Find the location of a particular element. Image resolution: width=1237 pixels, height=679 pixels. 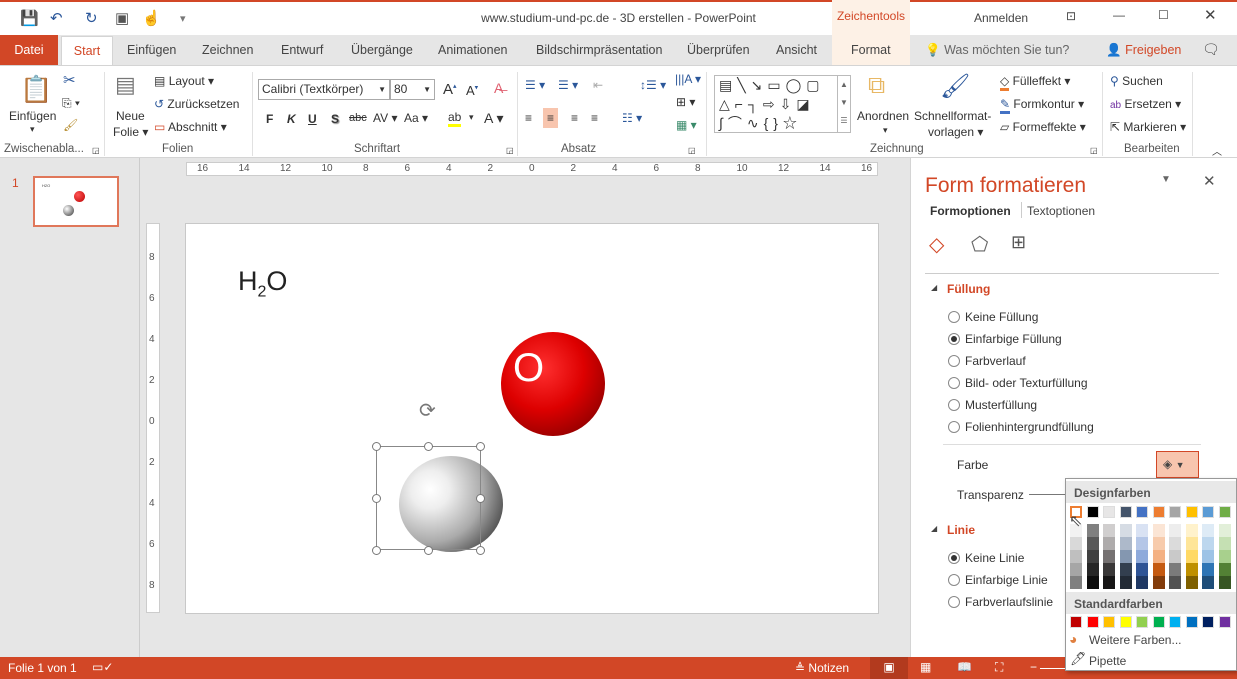

tab-review: Überprüfen is located at coordinates (718, 50).